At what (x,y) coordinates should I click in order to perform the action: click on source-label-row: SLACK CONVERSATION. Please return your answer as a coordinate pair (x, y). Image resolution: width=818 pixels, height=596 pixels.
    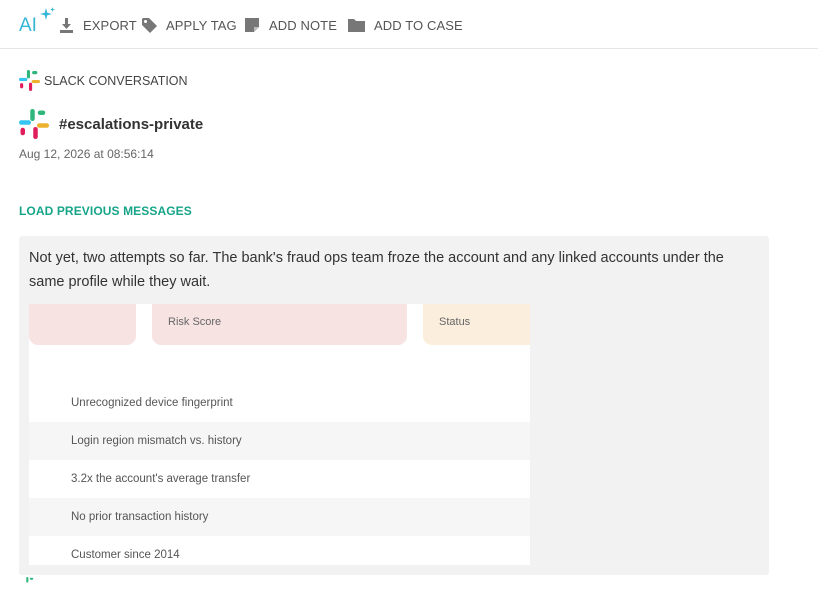
    Looking at the image, I should click on (103, 80).